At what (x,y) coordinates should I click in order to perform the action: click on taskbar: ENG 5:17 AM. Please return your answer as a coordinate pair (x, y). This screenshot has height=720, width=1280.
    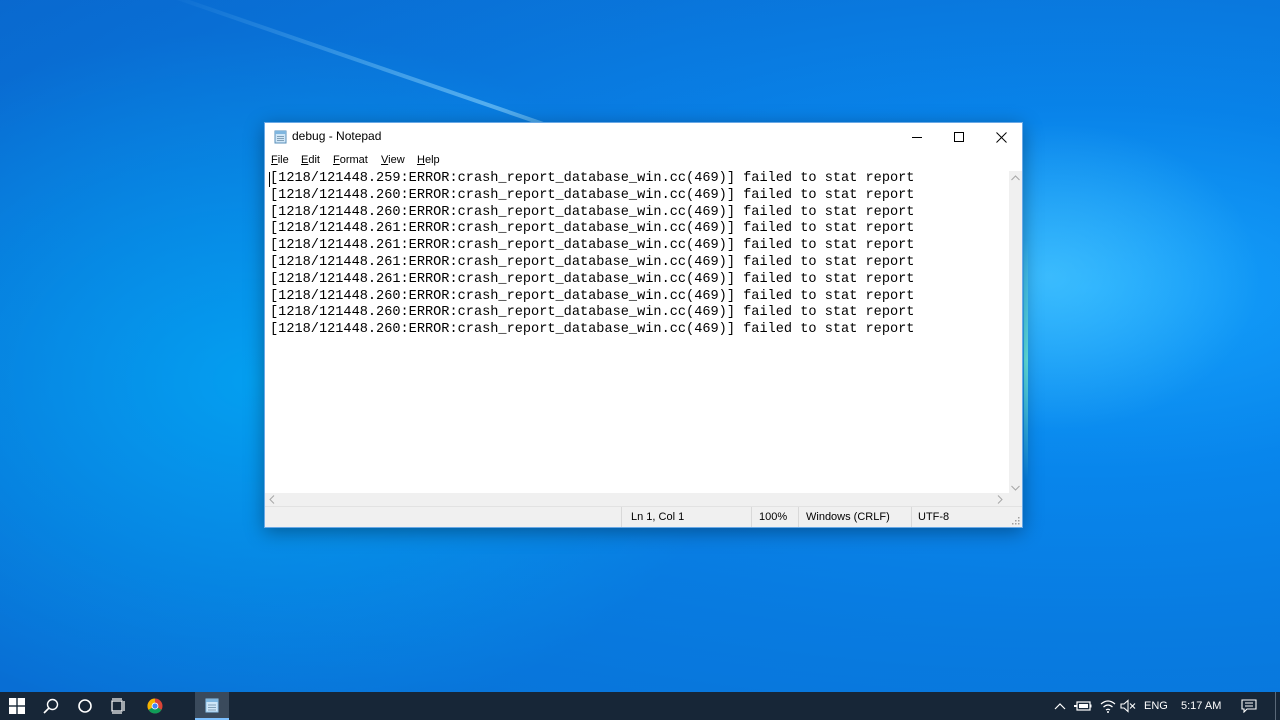
    Looking at the image, I should click on (640, 706).